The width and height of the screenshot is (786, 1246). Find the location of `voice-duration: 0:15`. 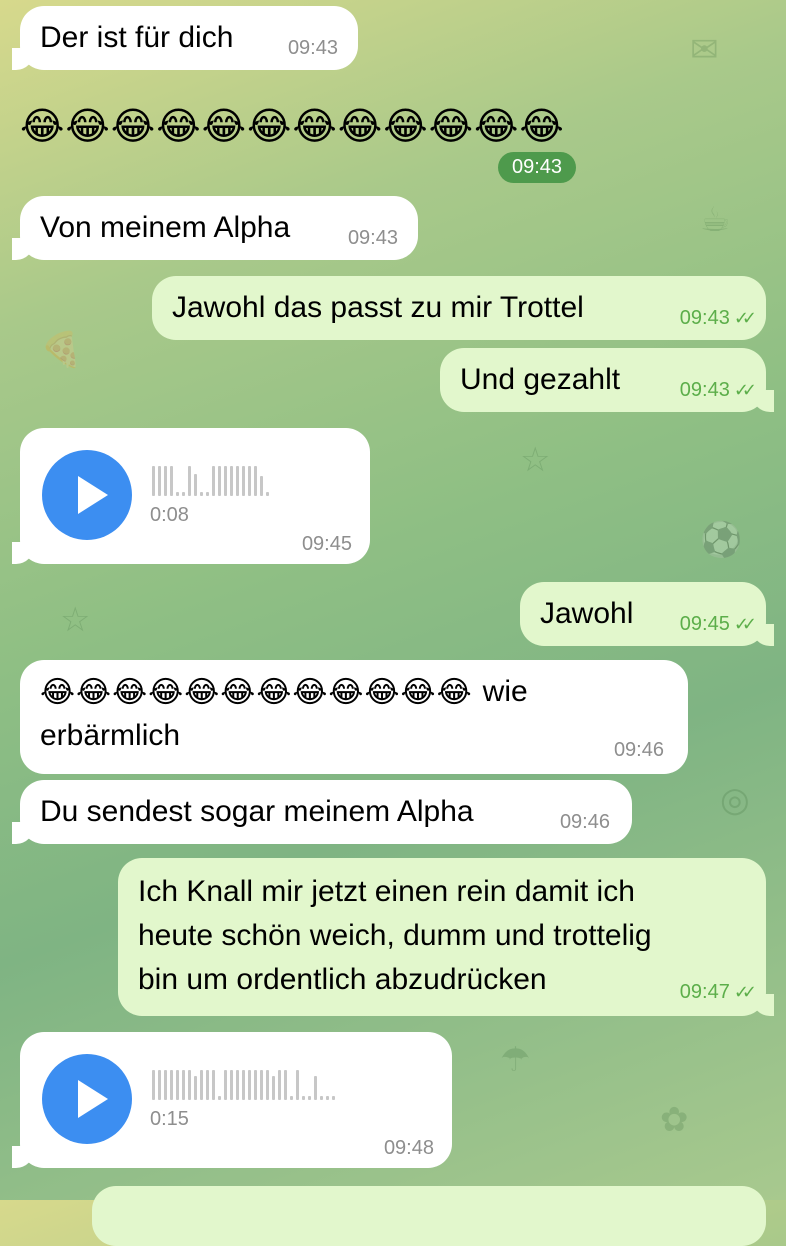

voice-duration: 0:15 is located at coordinates (169, 1119).